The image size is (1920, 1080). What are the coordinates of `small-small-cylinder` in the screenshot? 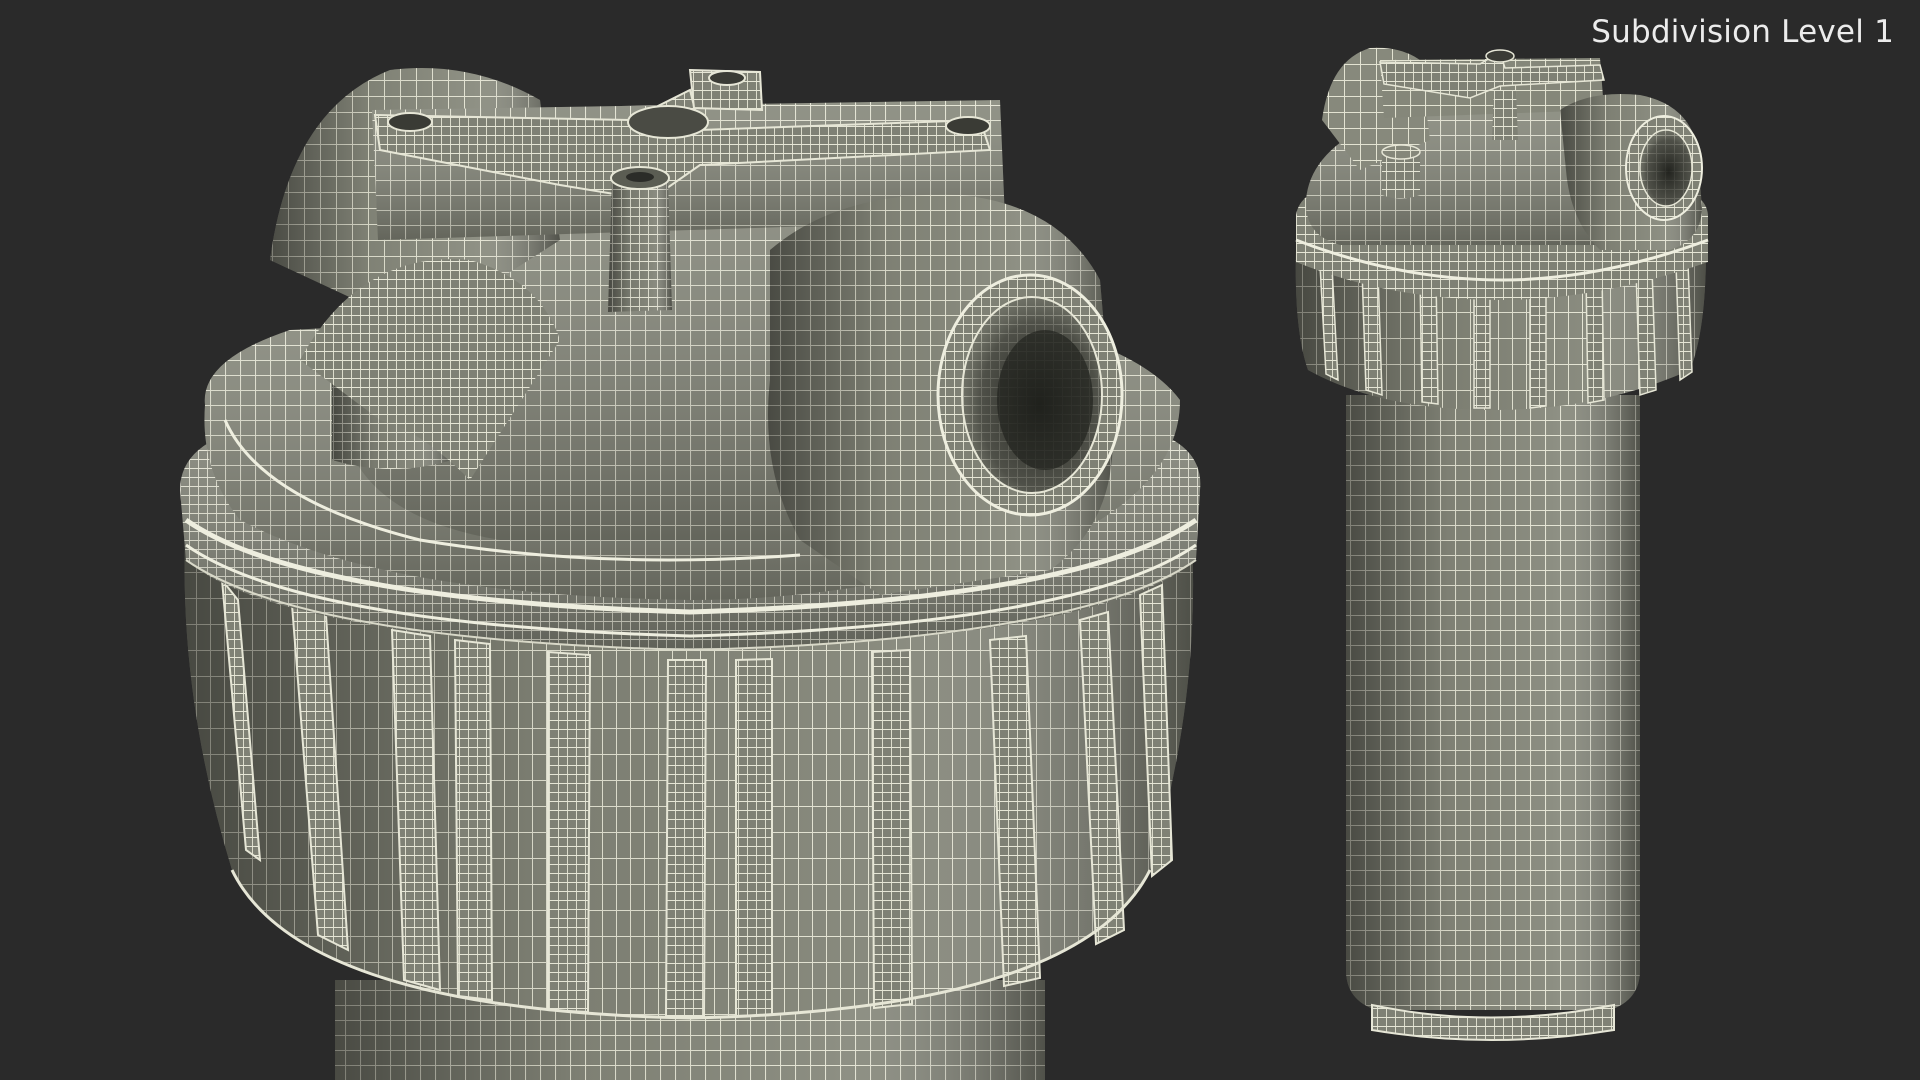 It's located at (1401, 171).